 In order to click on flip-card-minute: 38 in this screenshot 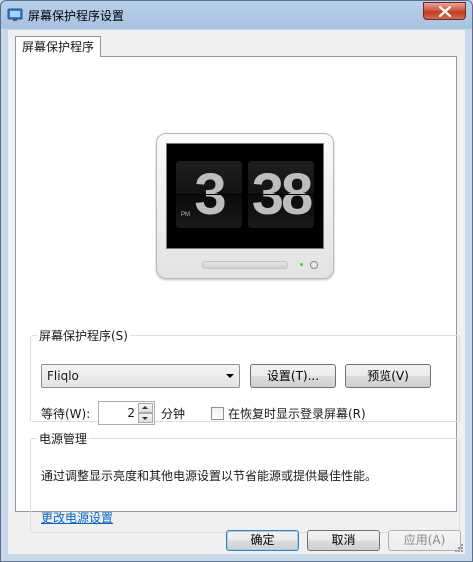, I will do `click(281, 194)`.